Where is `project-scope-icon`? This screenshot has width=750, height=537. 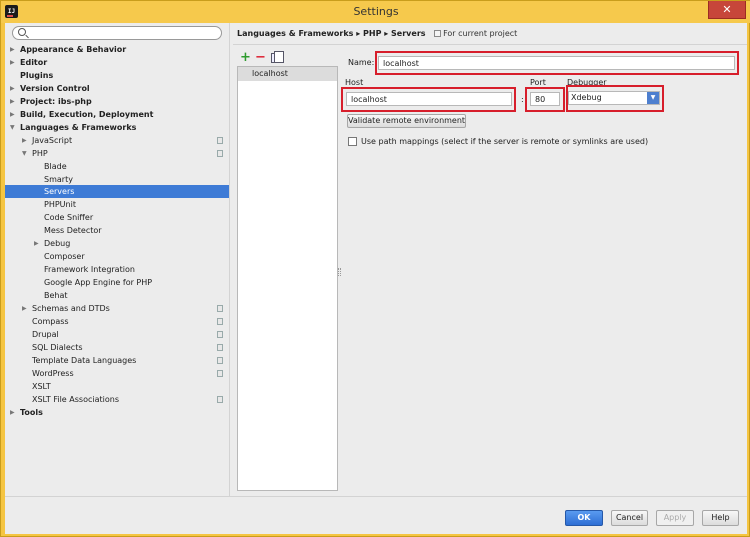 project-scope-icon is located at coordinates (438, 33).